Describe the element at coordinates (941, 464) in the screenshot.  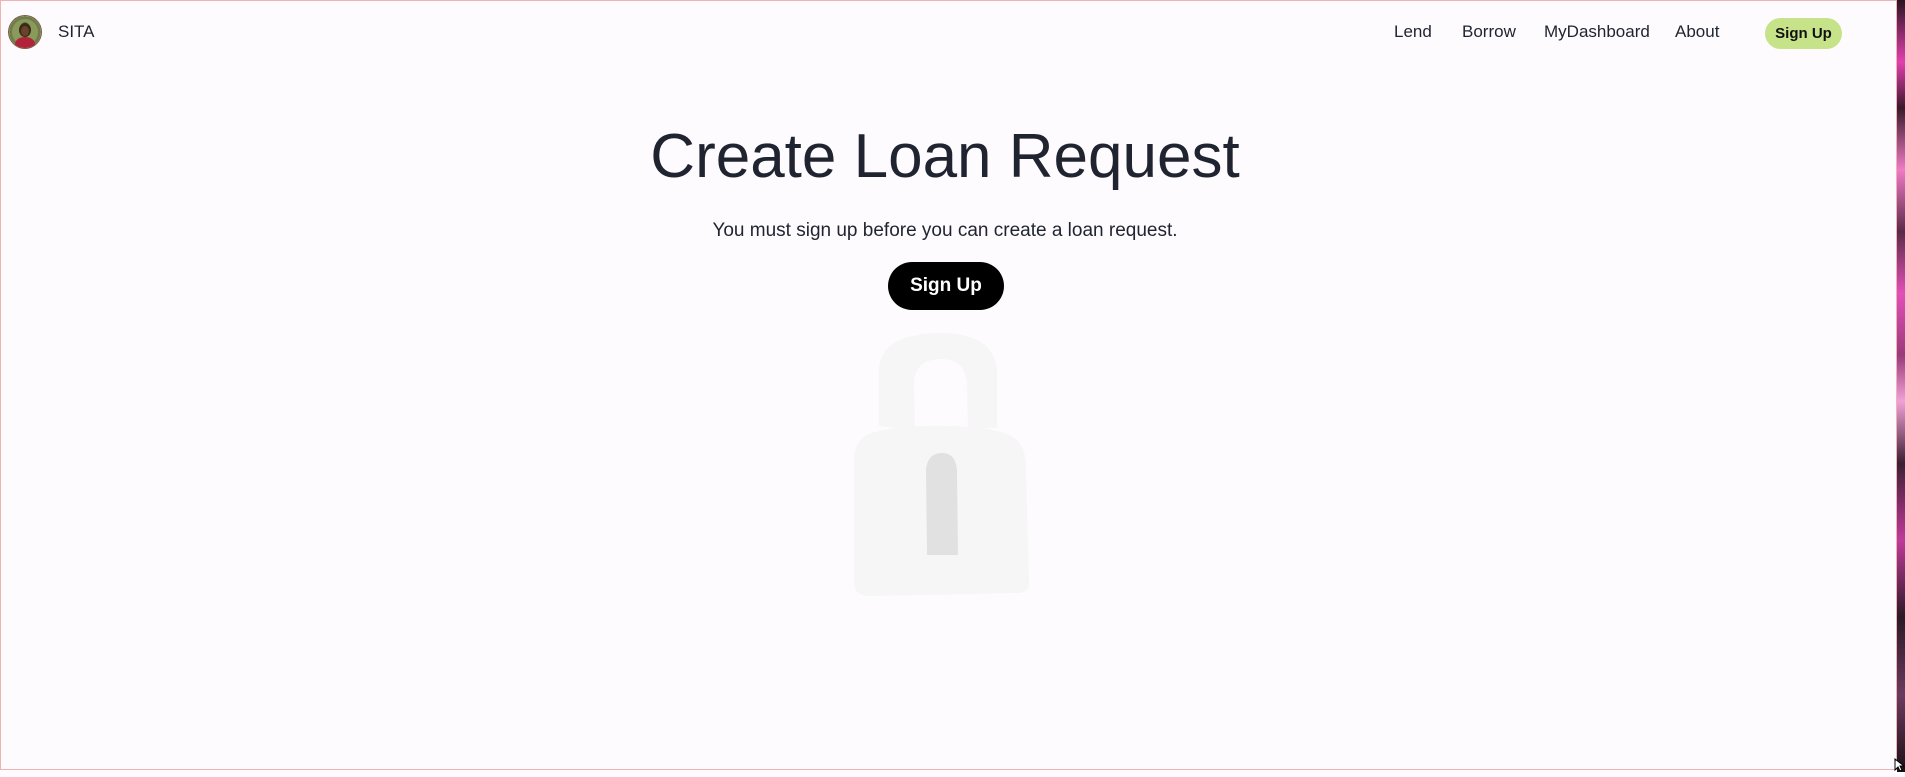
I see `lock-icon` at that location.